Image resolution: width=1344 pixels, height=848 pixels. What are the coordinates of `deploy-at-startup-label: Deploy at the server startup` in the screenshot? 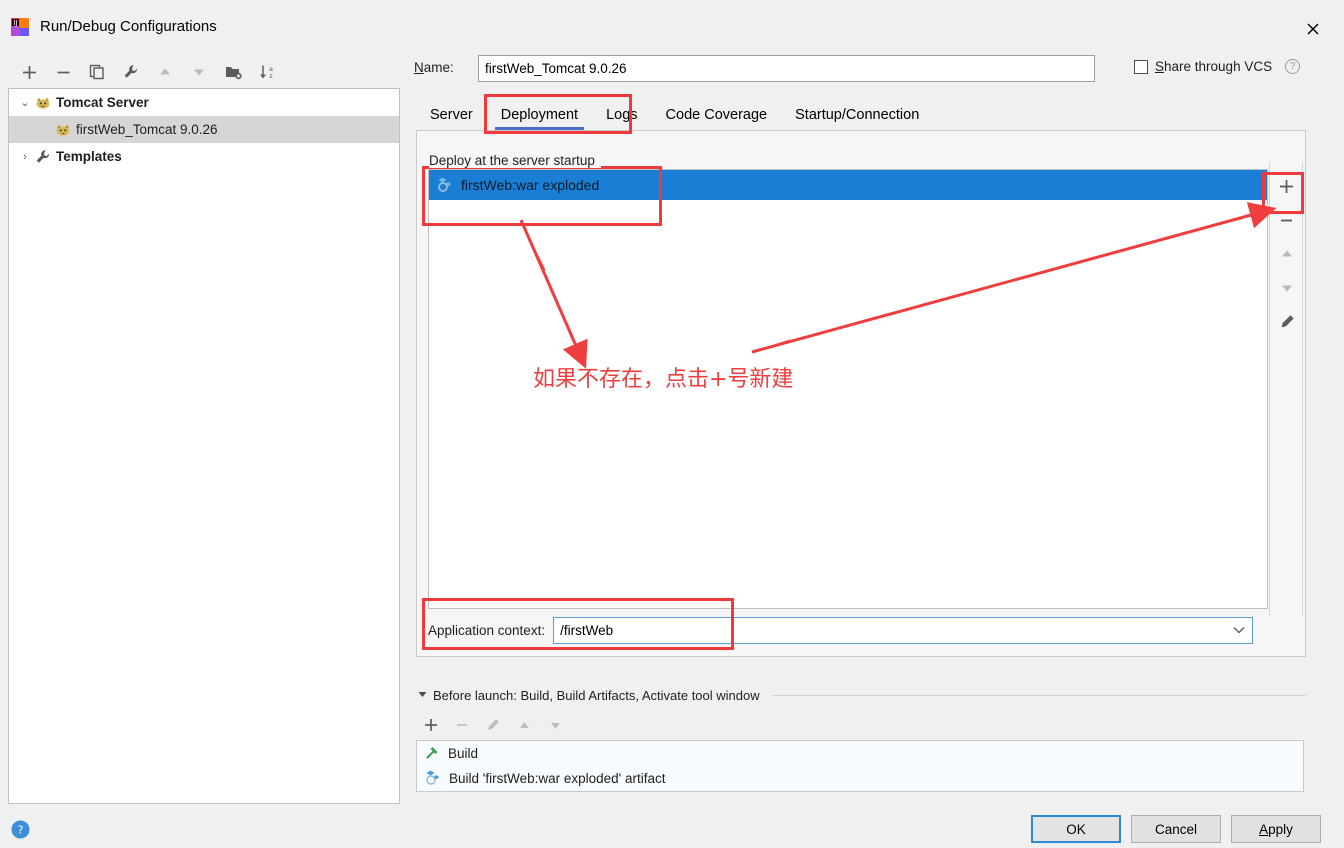 It's located at (515, 160).